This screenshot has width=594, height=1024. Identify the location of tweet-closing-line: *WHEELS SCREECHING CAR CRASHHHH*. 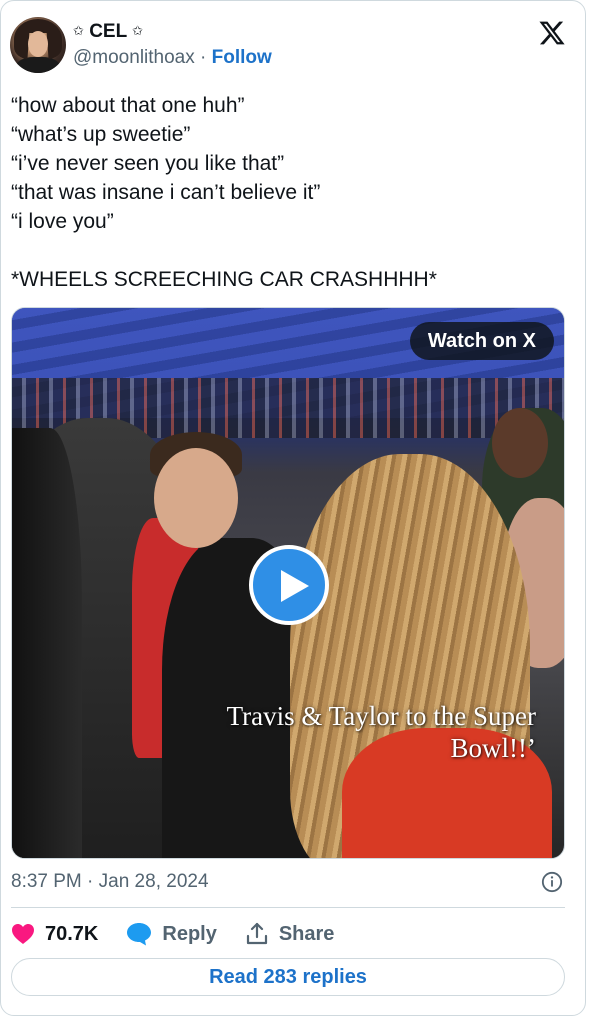
(224, 279).